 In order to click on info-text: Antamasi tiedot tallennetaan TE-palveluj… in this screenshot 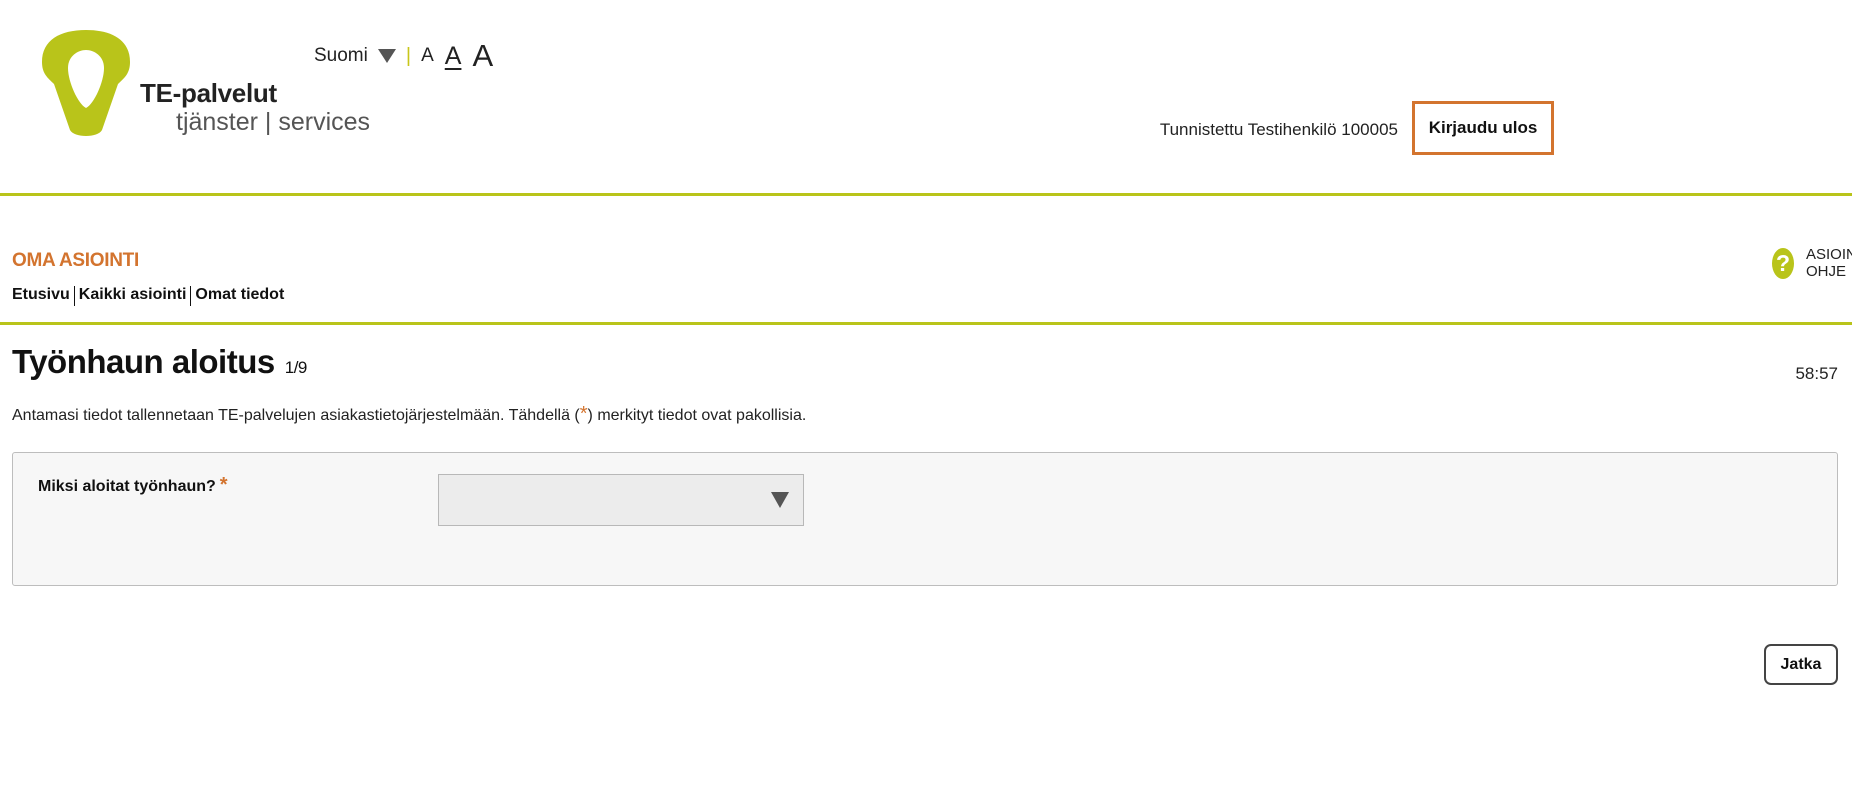, I will do `click(409, 414)`.